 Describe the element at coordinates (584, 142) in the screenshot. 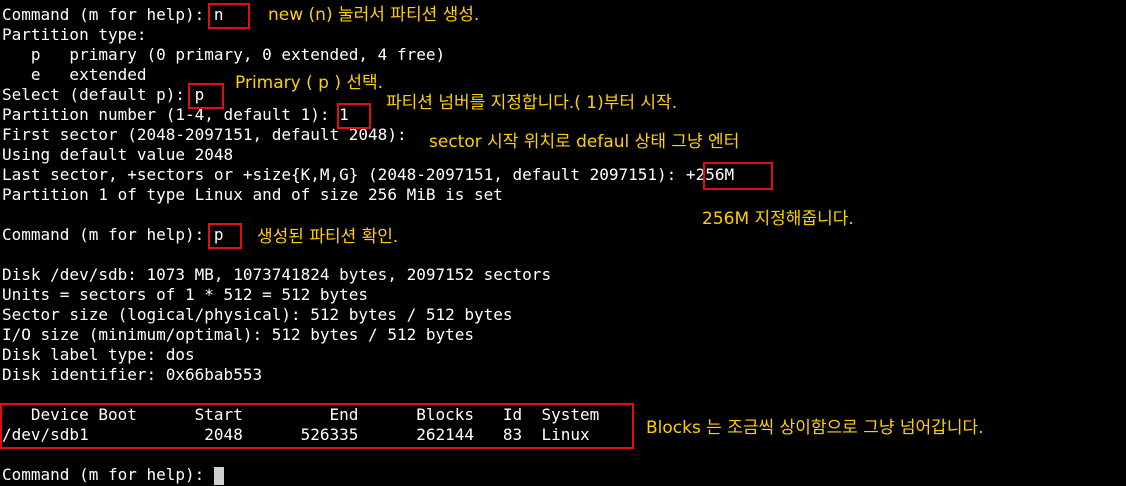

I see `annotation-sector-start: sector 시작 위치로 defaul 상태 그냥 엔터` at that location.